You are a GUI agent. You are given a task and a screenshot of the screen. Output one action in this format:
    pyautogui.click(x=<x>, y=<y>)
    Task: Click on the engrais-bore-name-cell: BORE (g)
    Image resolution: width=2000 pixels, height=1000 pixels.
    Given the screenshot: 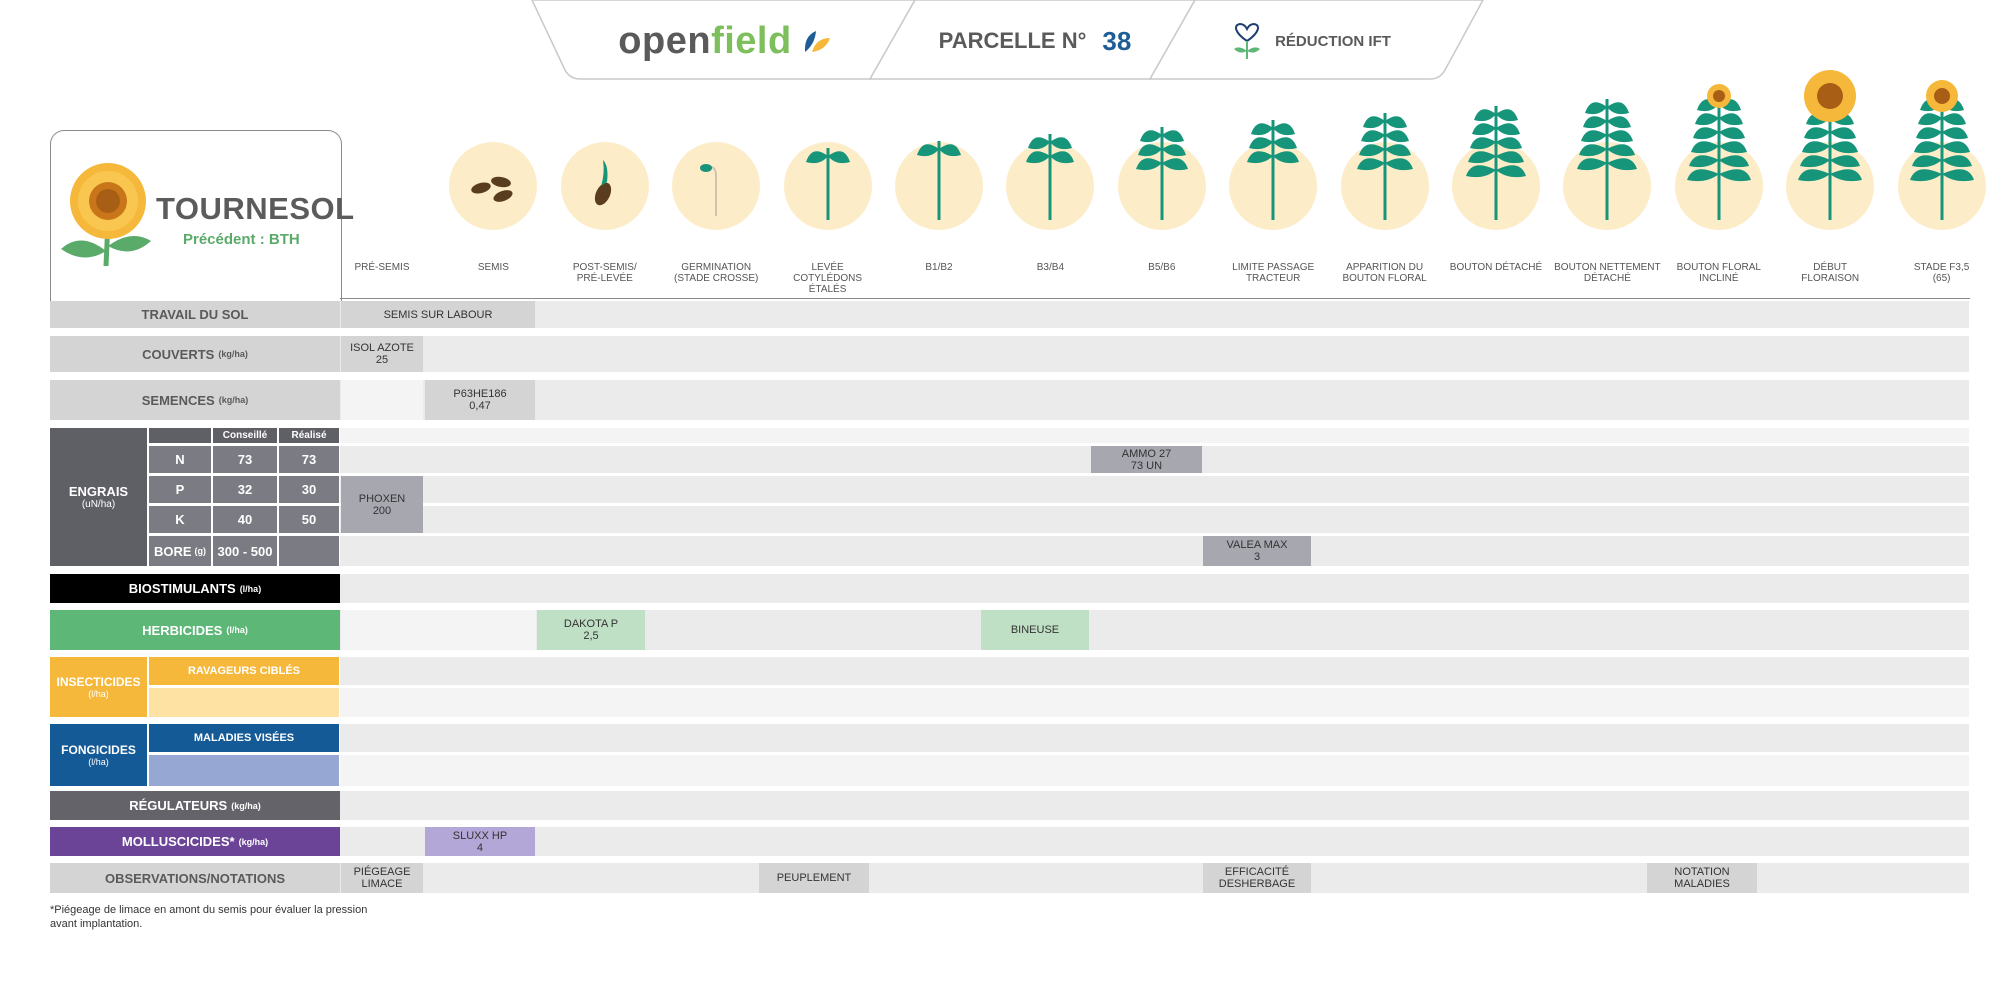 What is the action you would take?
    pyautogui.click(x=180, y=551)
    